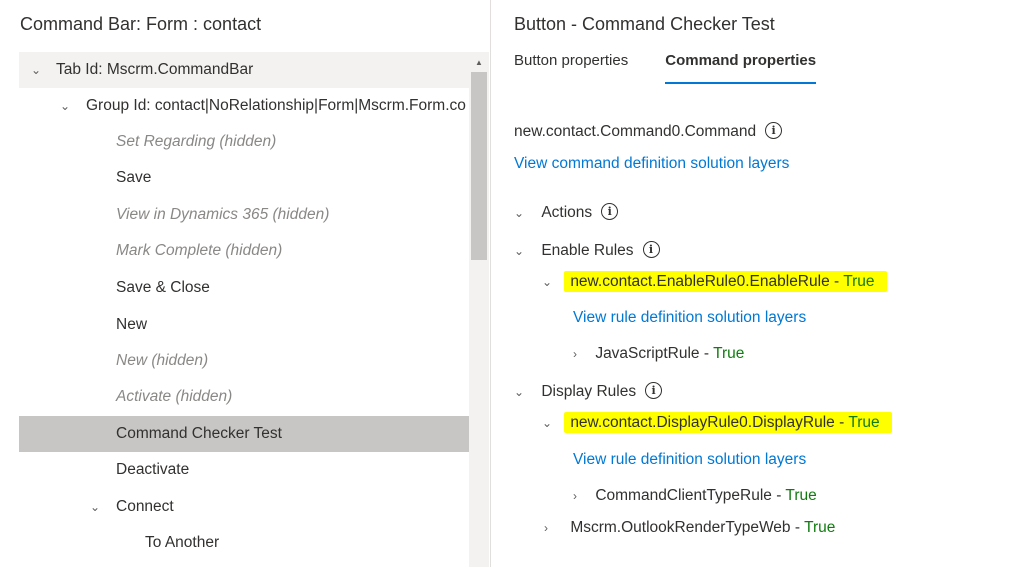 The width and height of the screenshot is (1024, 567). I want to click on tree-scrollbar: ▲, so click(479, 309).